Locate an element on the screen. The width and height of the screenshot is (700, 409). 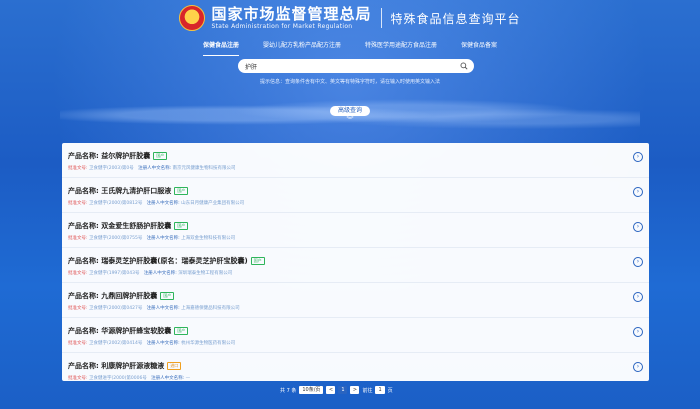
approval-number: 卫食健进字(2000)第0006号 is located at coordinates (117, 378).